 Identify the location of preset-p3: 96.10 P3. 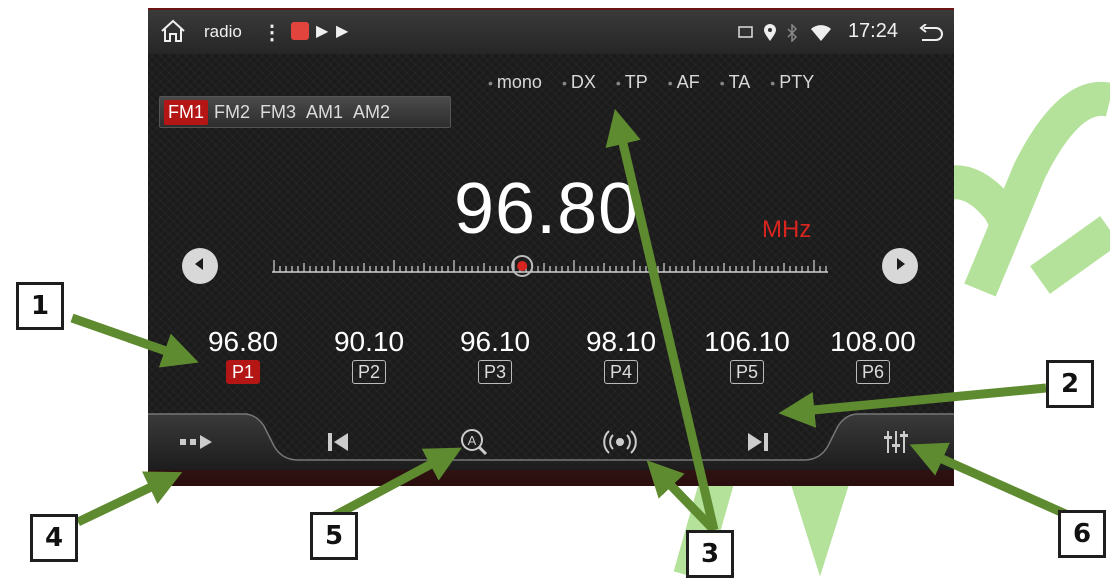
(495, 355).